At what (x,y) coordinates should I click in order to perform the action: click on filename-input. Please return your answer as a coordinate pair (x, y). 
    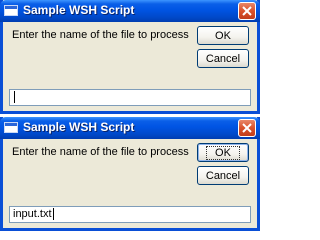
    Looking at the image, I should click on (130, 97).